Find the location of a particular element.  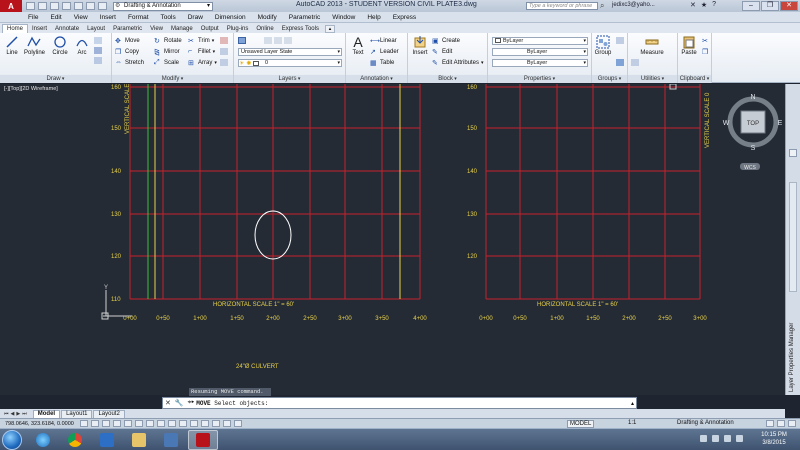

viewcube-top-face: TOP is located at coordinates (753, 124).